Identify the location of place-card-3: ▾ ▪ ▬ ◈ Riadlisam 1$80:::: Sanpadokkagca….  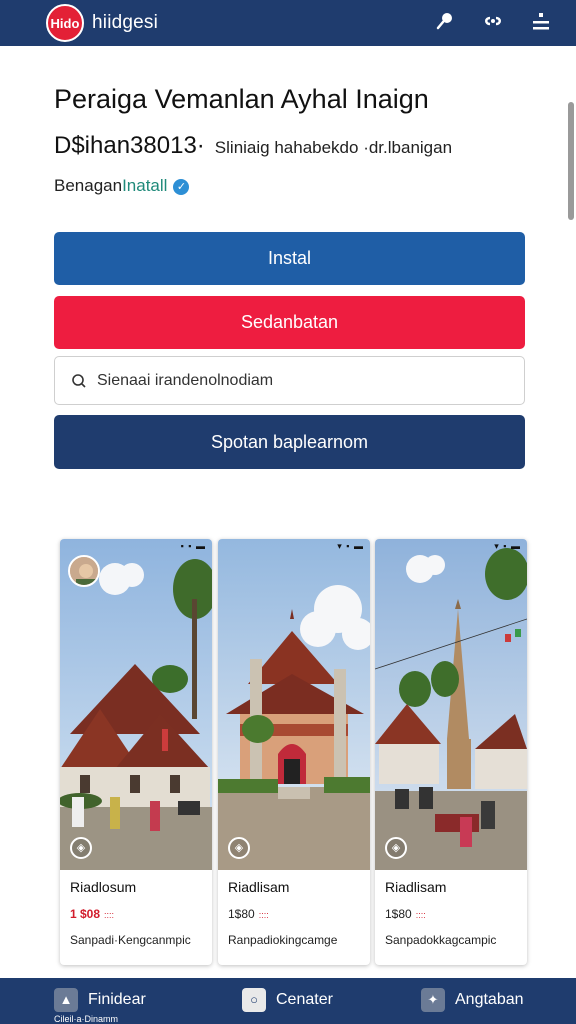
(451, 752).